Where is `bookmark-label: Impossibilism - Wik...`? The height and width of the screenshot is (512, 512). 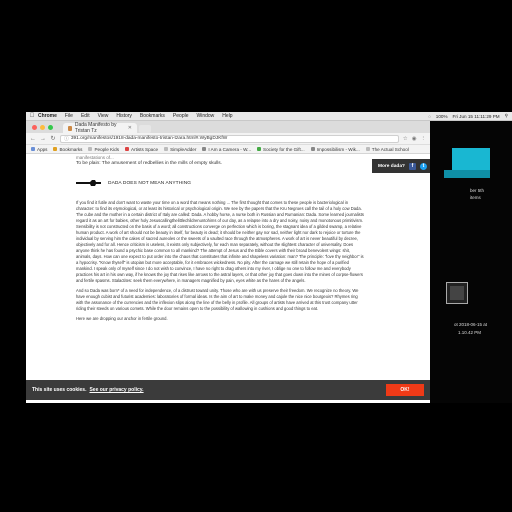
bookmark-label: Impossibilism - Wik... is located at coordinates (338, 149).